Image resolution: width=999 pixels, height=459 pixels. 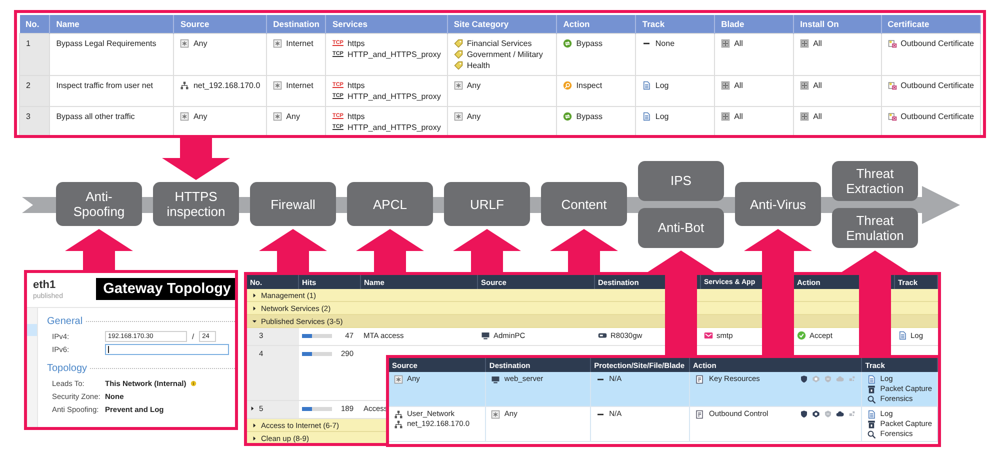 I want to click on cell-text: Bypass all other traffic, so click(x=95, y=116).